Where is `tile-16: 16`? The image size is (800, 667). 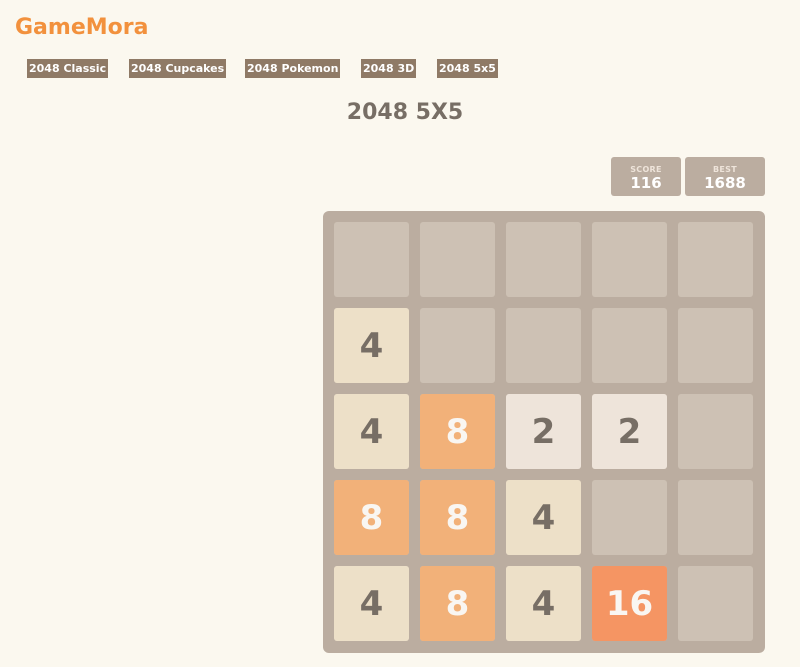 tile-16: 16 is located at coordinates (629, 603).